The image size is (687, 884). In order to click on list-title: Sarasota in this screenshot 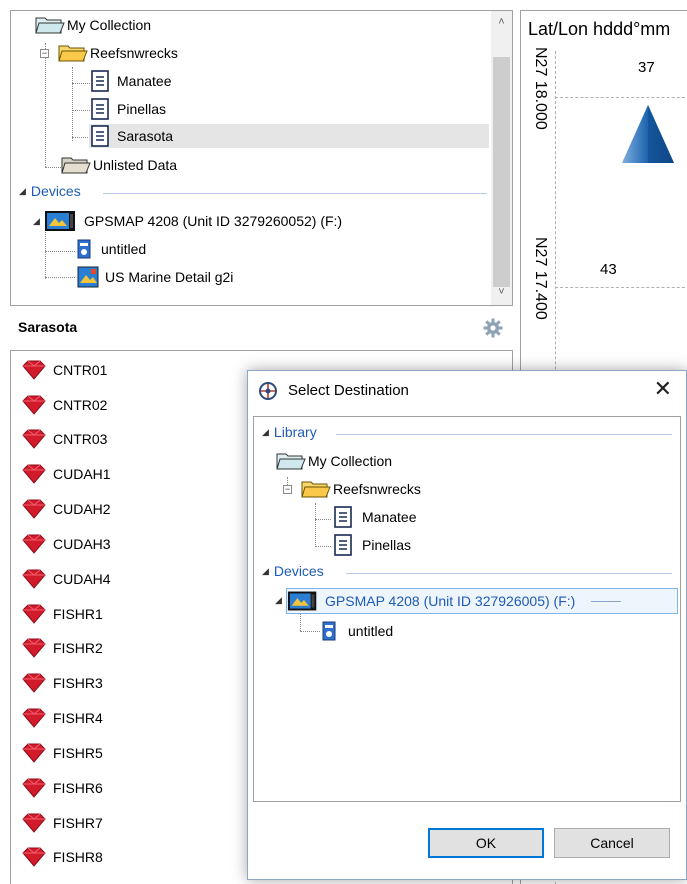, I will do `click(48, 327)`.